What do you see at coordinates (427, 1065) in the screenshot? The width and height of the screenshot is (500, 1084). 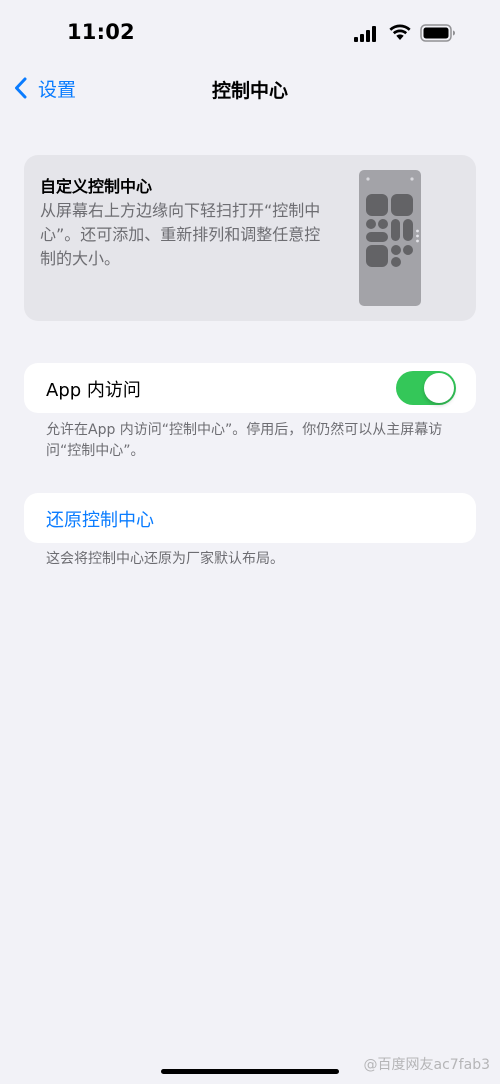 I see `watermark: @百度网友ac7fab3` at bounding box center [427, 1065].